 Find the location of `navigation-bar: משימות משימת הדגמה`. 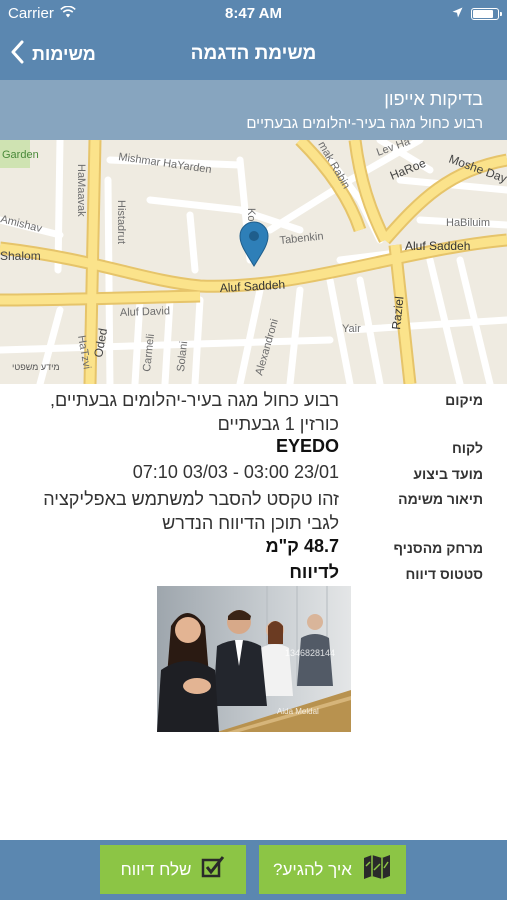

navigation-bar: משימות משימת הדגמה is located at coordinates (253, 54).